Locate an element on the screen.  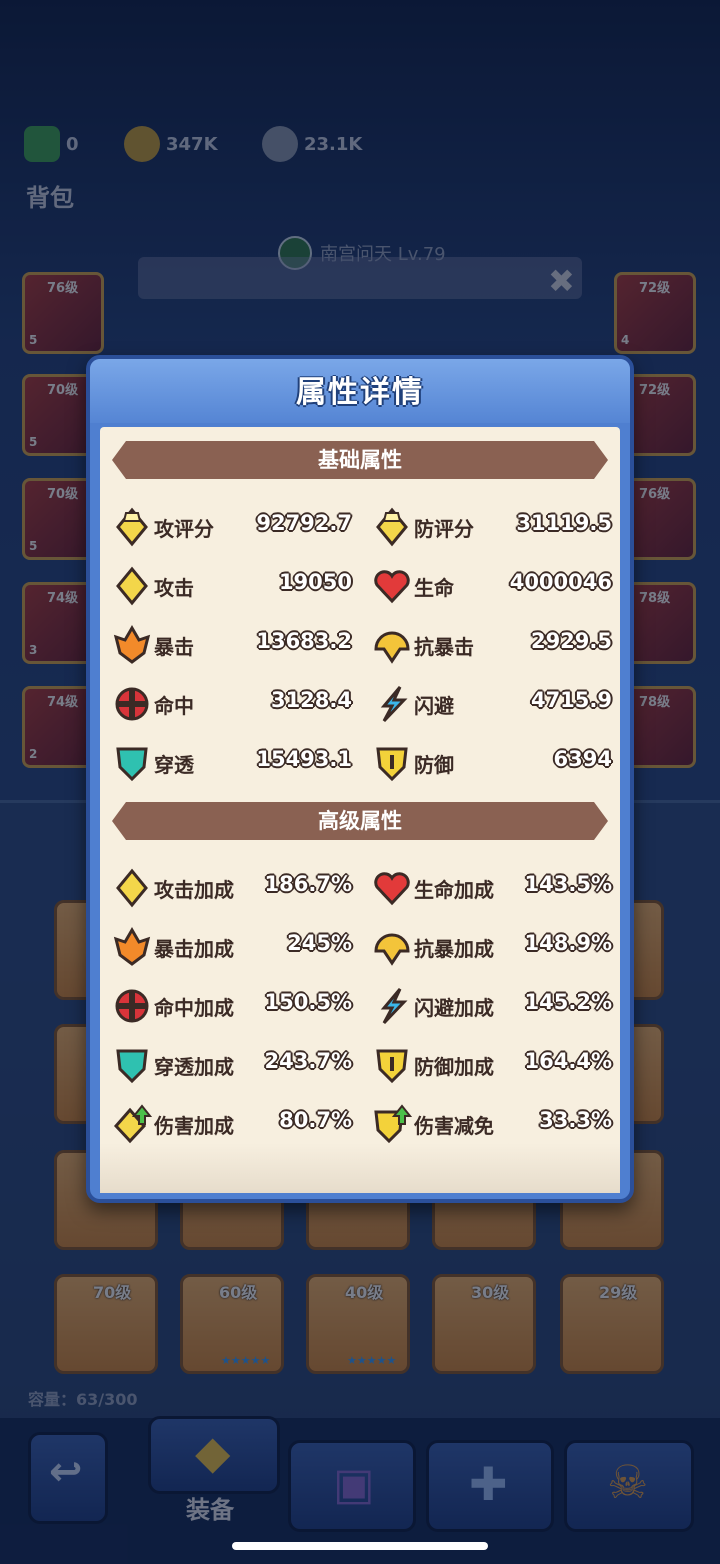
attack-bonus-icon is located at coordinates (132, 888).